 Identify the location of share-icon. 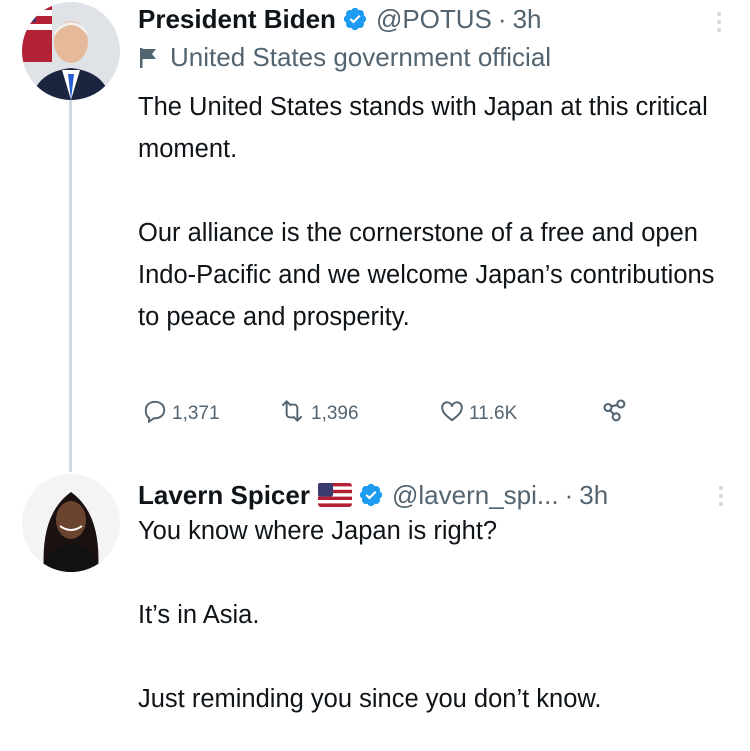
(617, 414).